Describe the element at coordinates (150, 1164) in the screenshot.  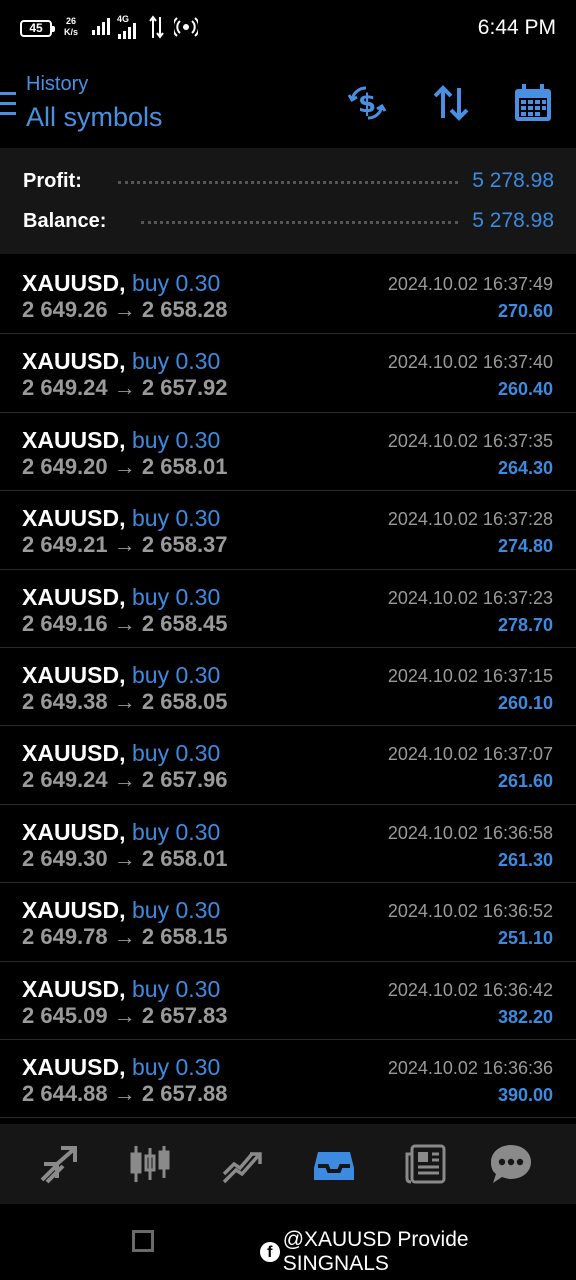
I see `chart-icon` at that location.